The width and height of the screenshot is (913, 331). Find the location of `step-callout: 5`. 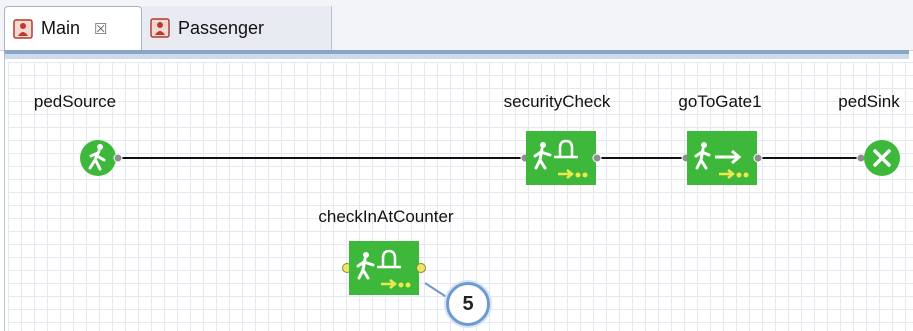

step-callout: 5 is located at coordinates (468, 304).